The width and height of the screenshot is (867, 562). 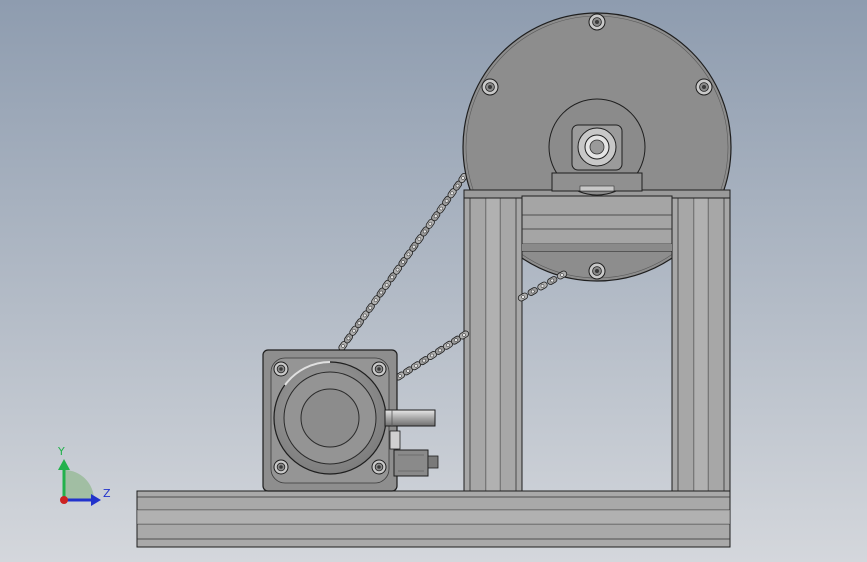 I want to click on motor-shaft, so click(x=410, y=418).